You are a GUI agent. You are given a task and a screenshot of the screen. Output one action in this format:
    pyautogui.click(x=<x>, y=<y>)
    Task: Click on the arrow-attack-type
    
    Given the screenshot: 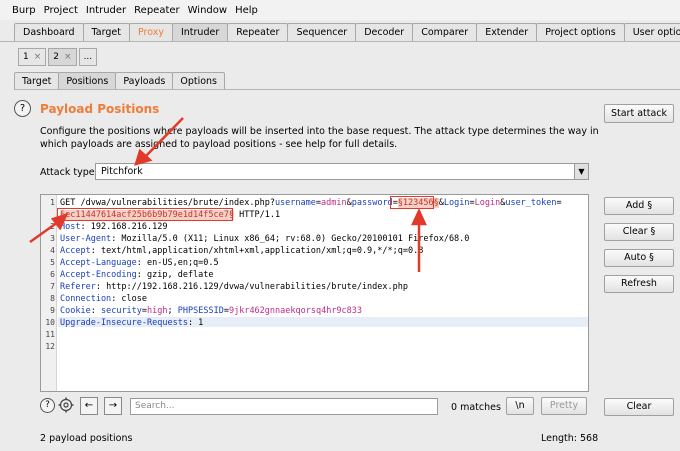 What is the action you would take?
    pyautogui.click(x=163, y=138)
    